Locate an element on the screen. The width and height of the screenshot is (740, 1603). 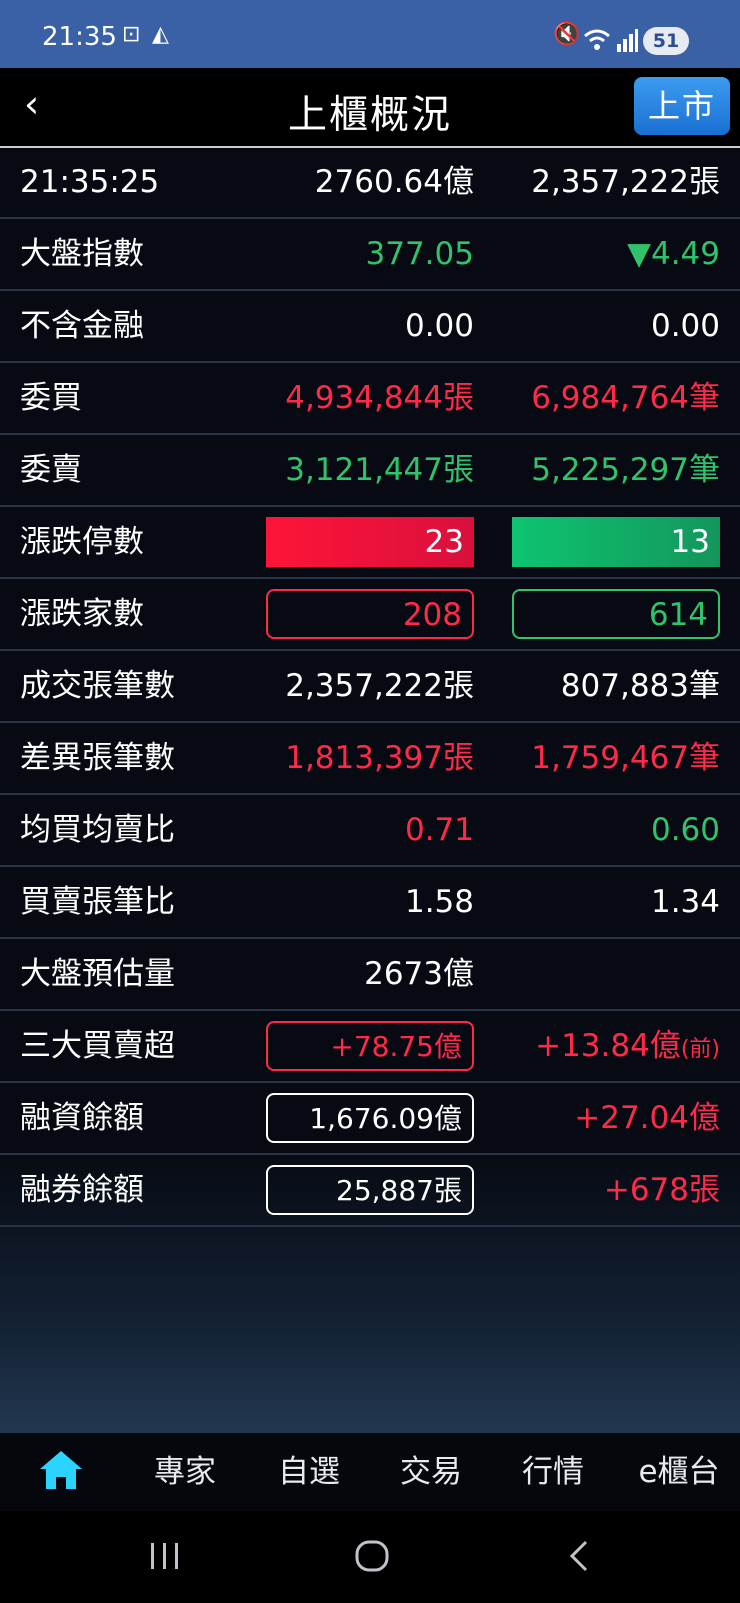
avg-bid-ratio: 0.71 is located at coordinates (439, 830).